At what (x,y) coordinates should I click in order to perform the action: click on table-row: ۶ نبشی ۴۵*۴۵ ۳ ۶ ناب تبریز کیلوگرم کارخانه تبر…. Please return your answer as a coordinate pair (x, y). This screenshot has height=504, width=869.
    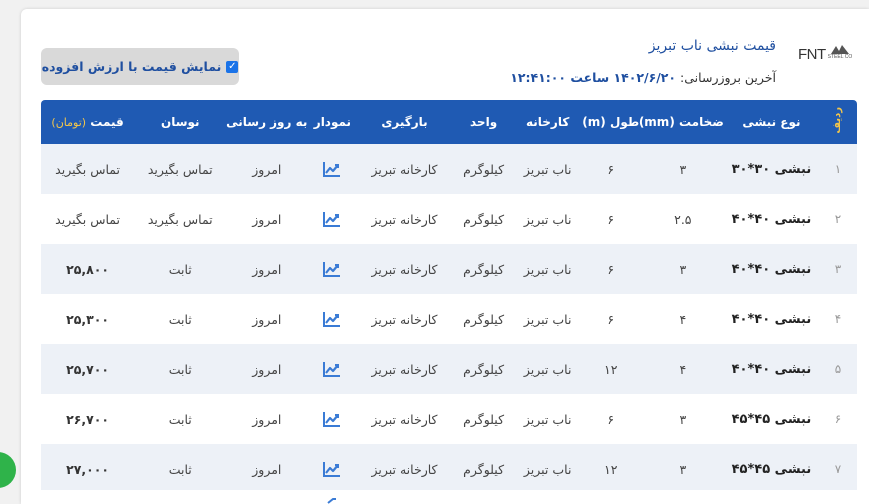
    Looking at the image, I should click on (449, 419).